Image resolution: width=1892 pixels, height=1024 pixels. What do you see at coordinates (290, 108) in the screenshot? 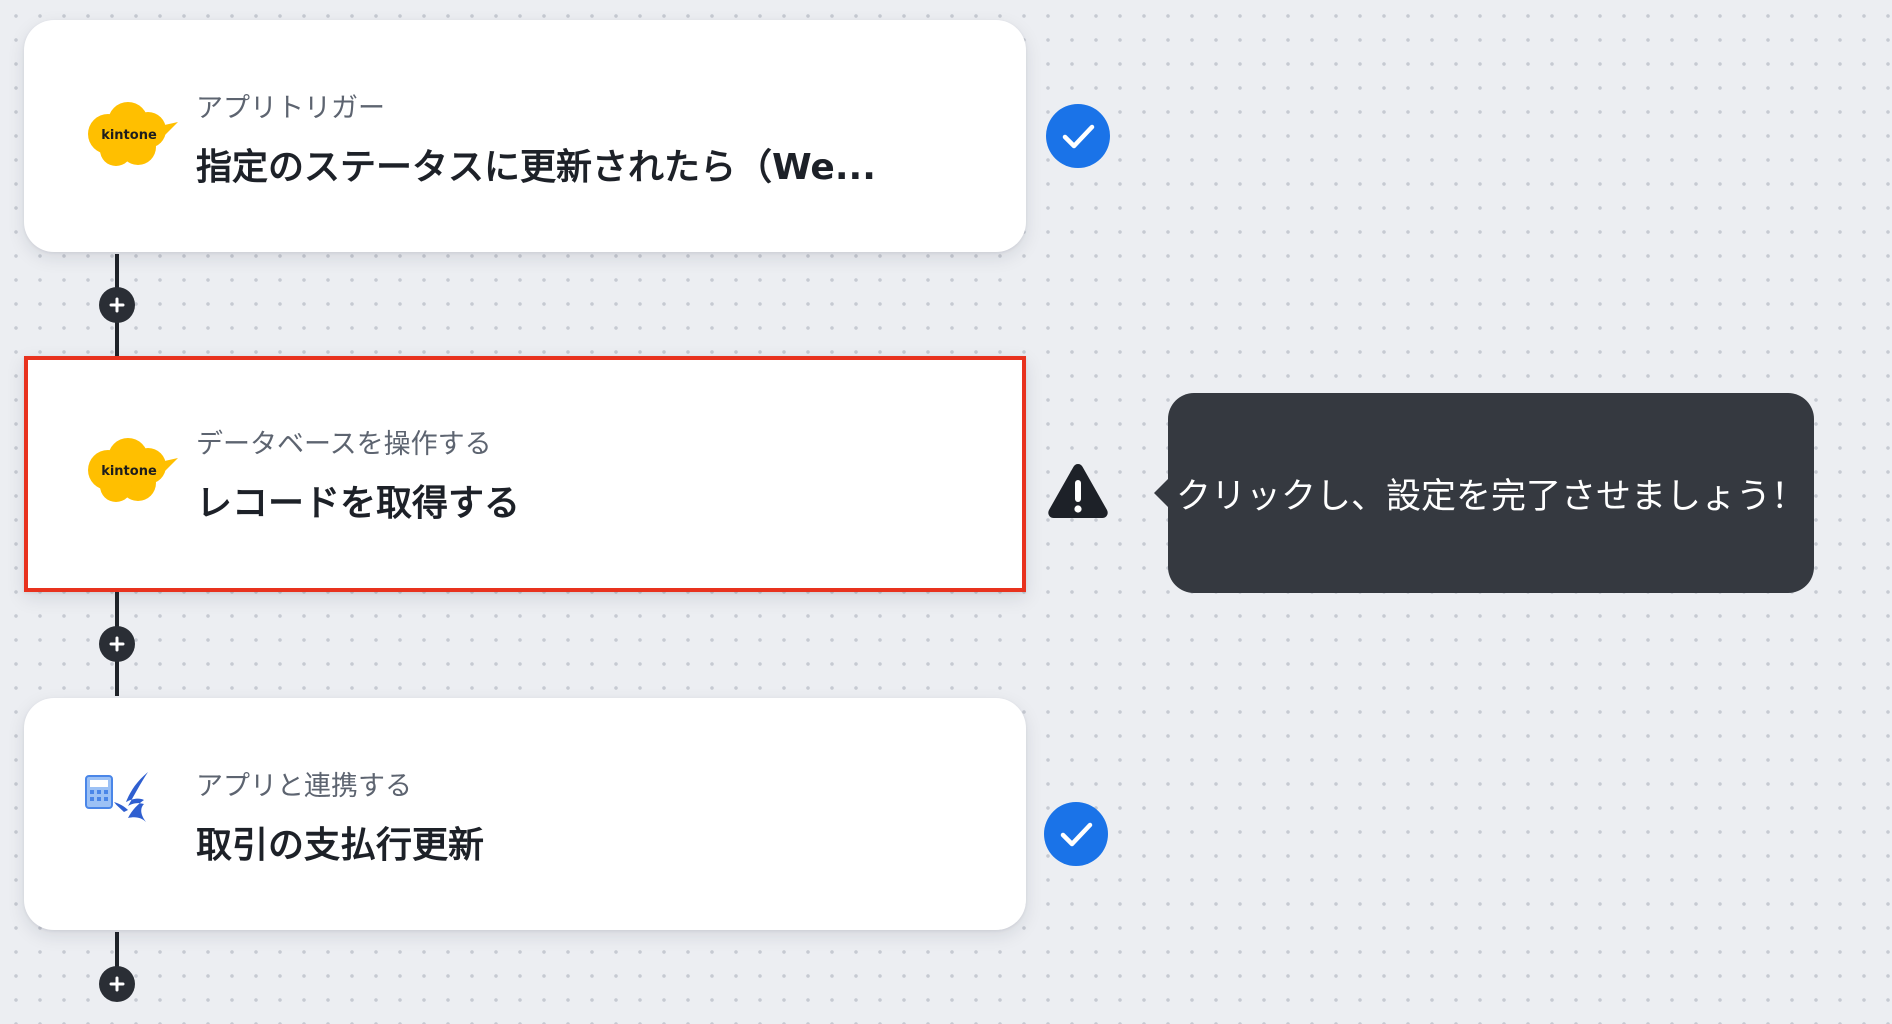
I see `step-type-label: アプリトリガー` at bounding box center [290, 108].